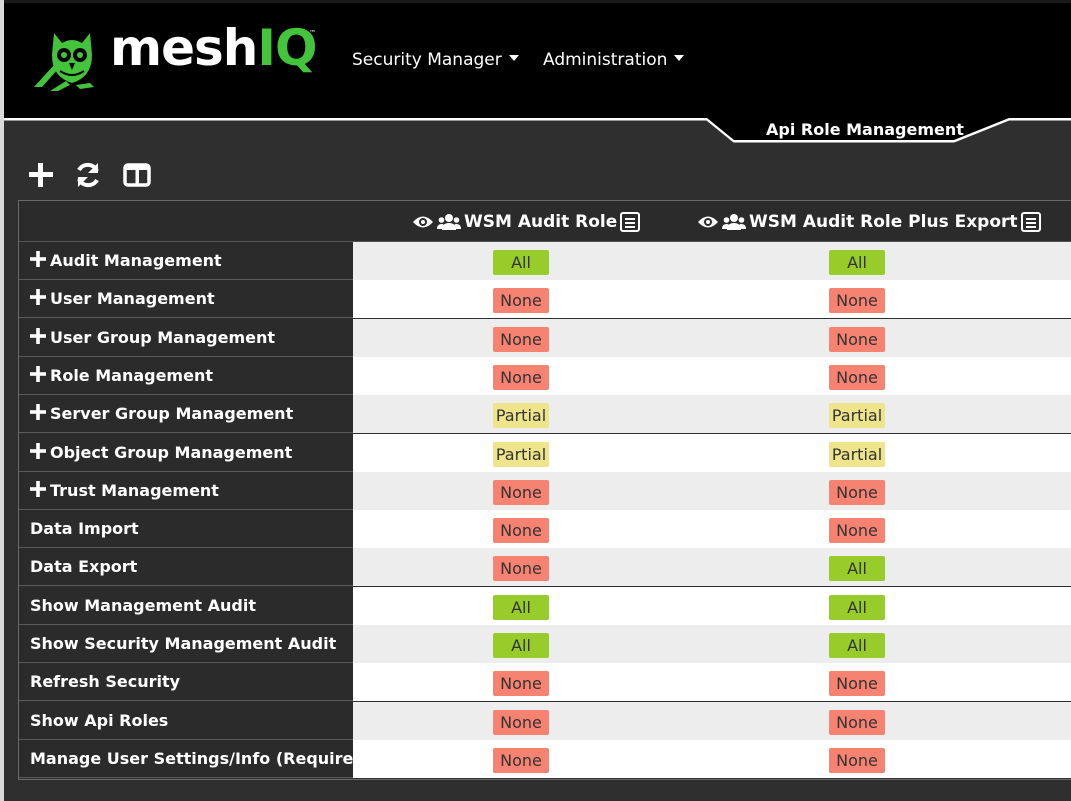 The width and height of the screenshot is (1071, 801). What do you see at coordinates (84, 567) in the screenshot?
I see `row-label-text: Data Export` at bounding box center [84, 567].